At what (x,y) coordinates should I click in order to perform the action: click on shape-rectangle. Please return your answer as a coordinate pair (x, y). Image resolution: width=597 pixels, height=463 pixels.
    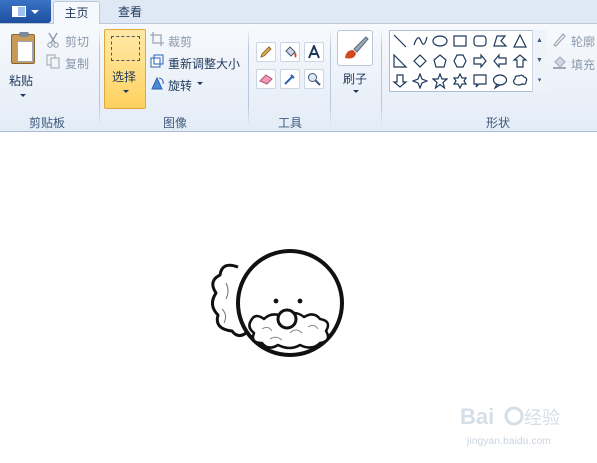
    Looking at the image, I should click on (460, 41).